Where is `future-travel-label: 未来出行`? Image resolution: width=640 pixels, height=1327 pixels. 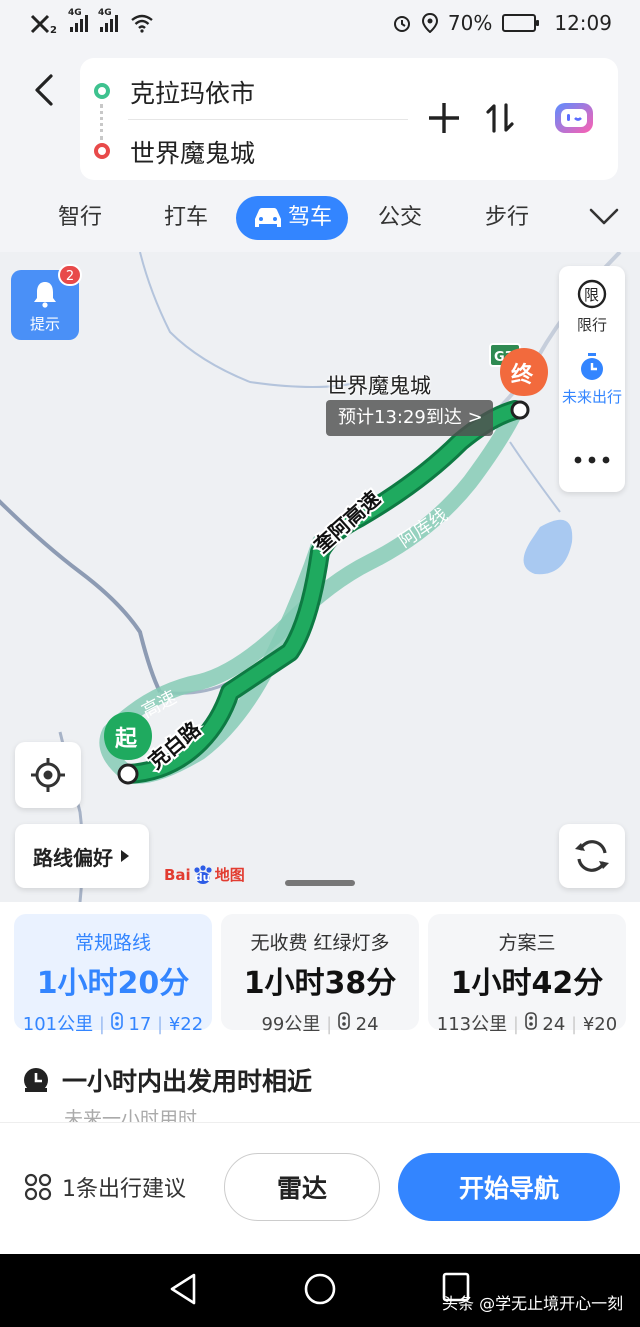
future-travel-label: 未来出行 is located at coordinates (591, 397).